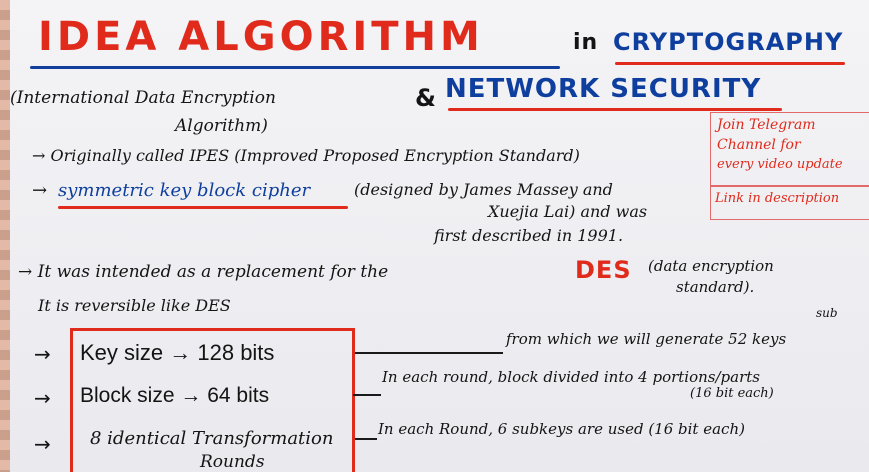 This screenshot has height=472, width=869. Describe the element at coordinates (568, 211) in the screenshot. I see `point-xuejia: Xuejia Lai) and was` at that location.